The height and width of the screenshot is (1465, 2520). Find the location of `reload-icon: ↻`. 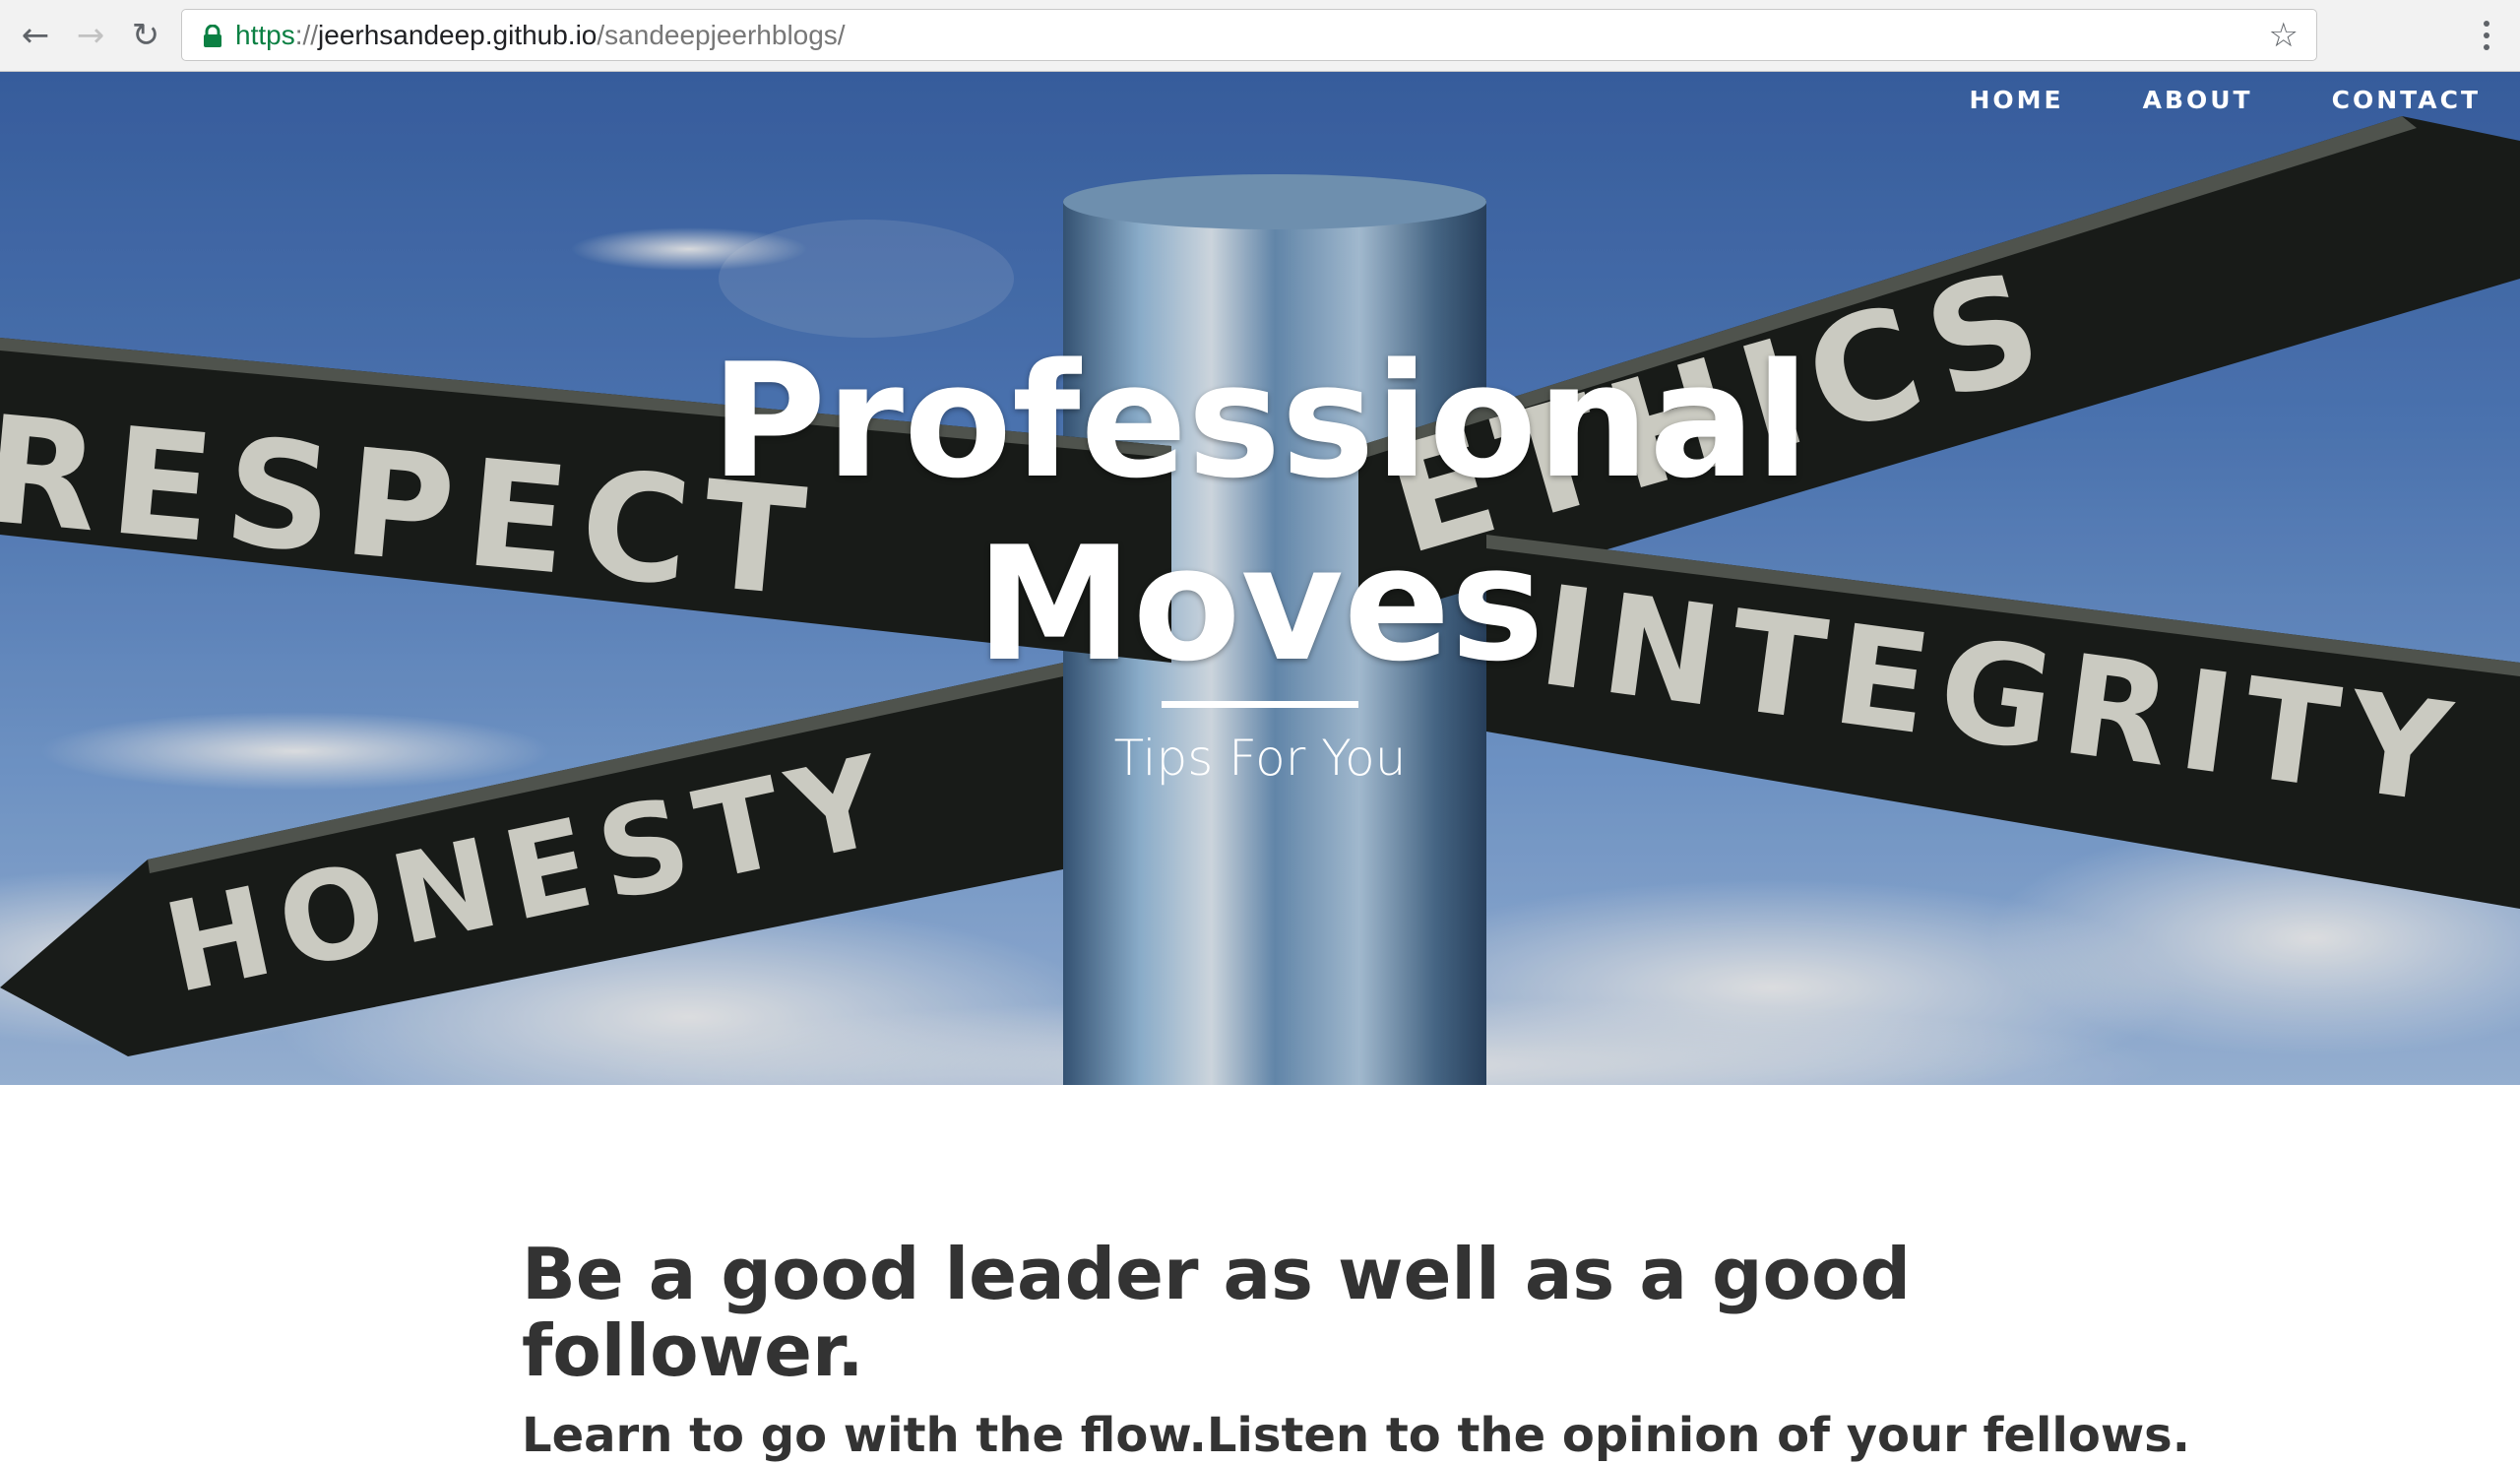

reload-icon: ↻ is located at coordinates (145, 36).